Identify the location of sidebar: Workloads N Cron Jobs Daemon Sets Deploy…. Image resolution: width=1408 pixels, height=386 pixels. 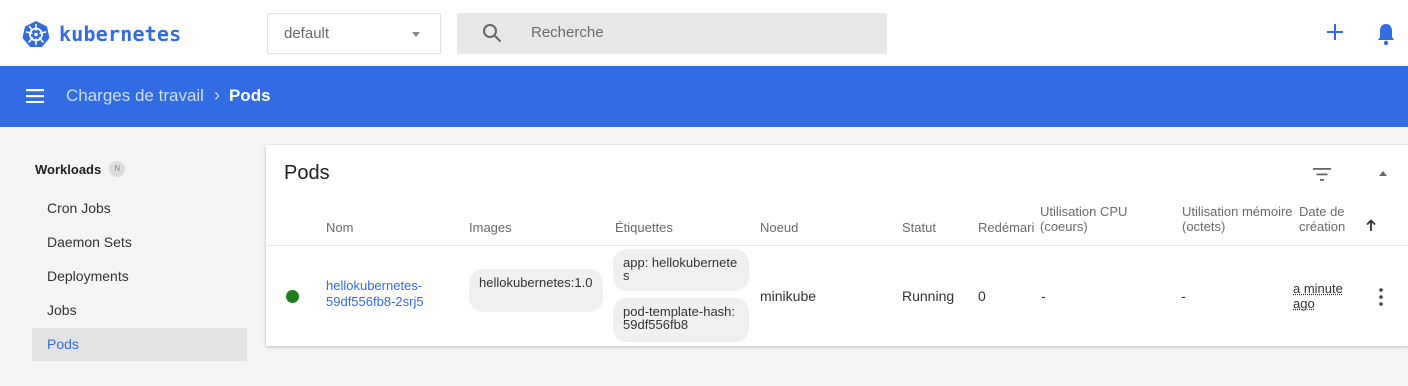
(131, 256).